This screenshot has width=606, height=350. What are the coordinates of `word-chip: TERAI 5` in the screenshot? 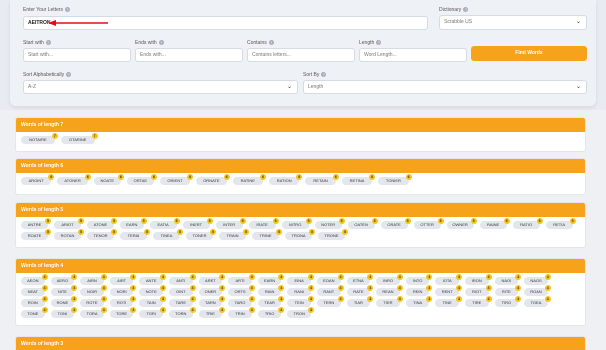 It's located at (135, 234).